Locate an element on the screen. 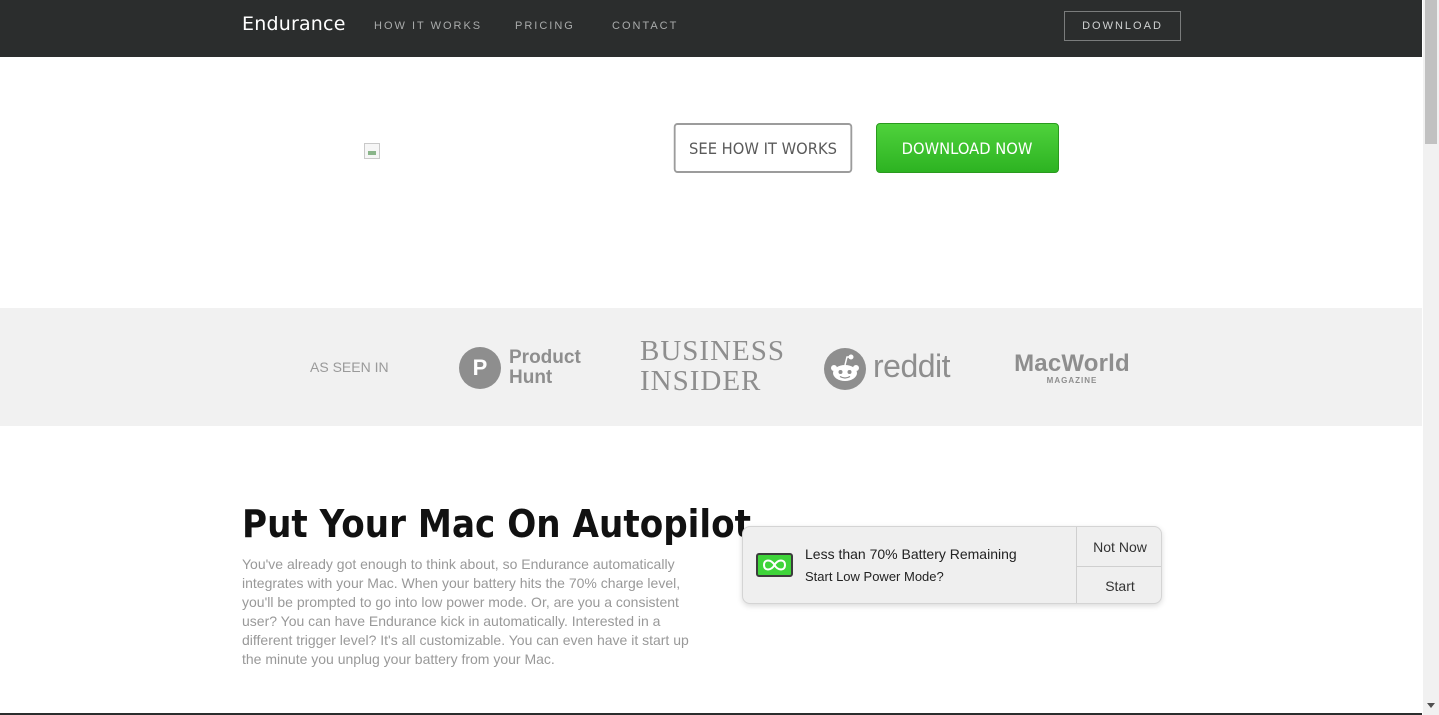 The height and width of the screenshot is (715, 1439). notification-title: Less than 70% Battery Remaining is located at coordinates (911, 554).